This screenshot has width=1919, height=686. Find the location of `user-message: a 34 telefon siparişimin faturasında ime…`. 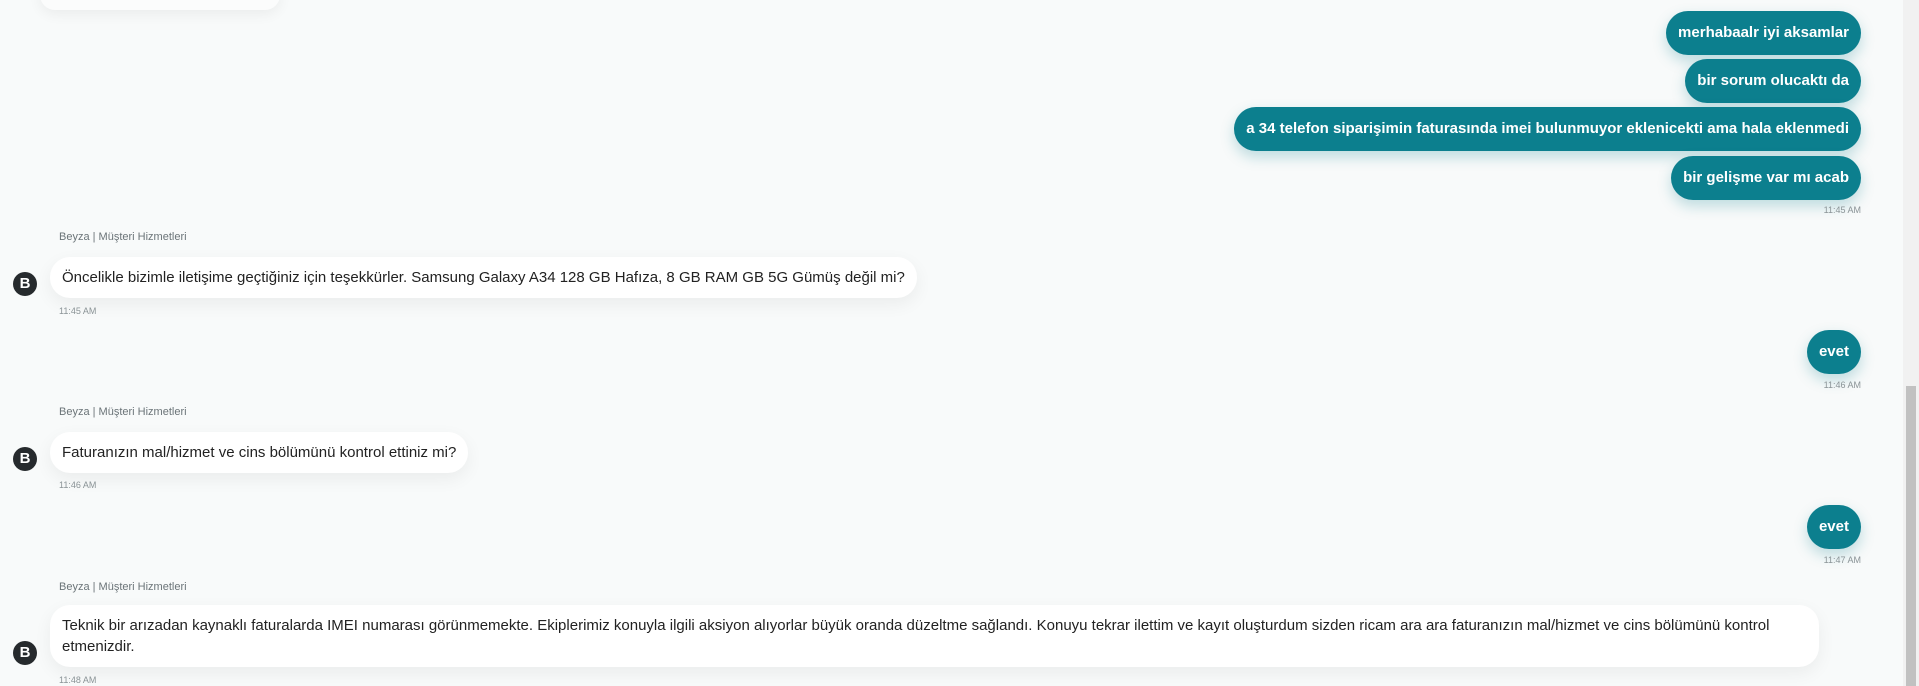

user-message: a 34 telefon siparişimin faturasında ime… is located at coordinates (1547, 129).